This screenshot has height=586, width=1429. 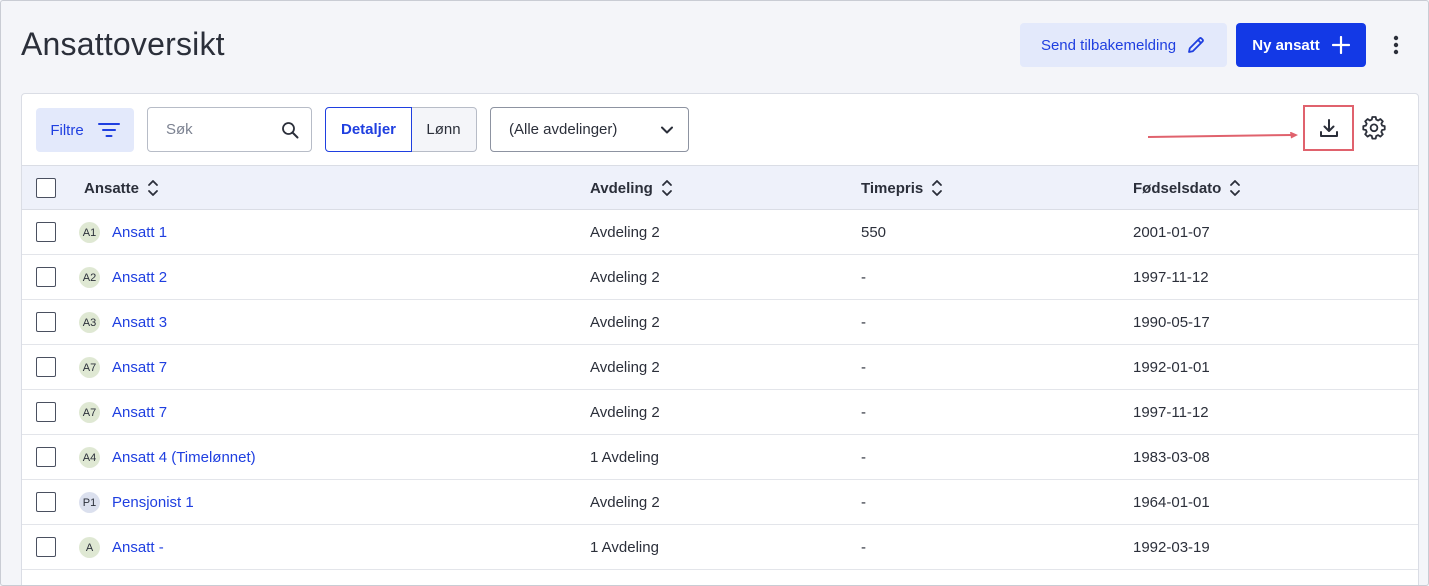 What do you see at coordinates (212, 129) in the screenshot?
I see `search-input` at bounding box center [212, 129].